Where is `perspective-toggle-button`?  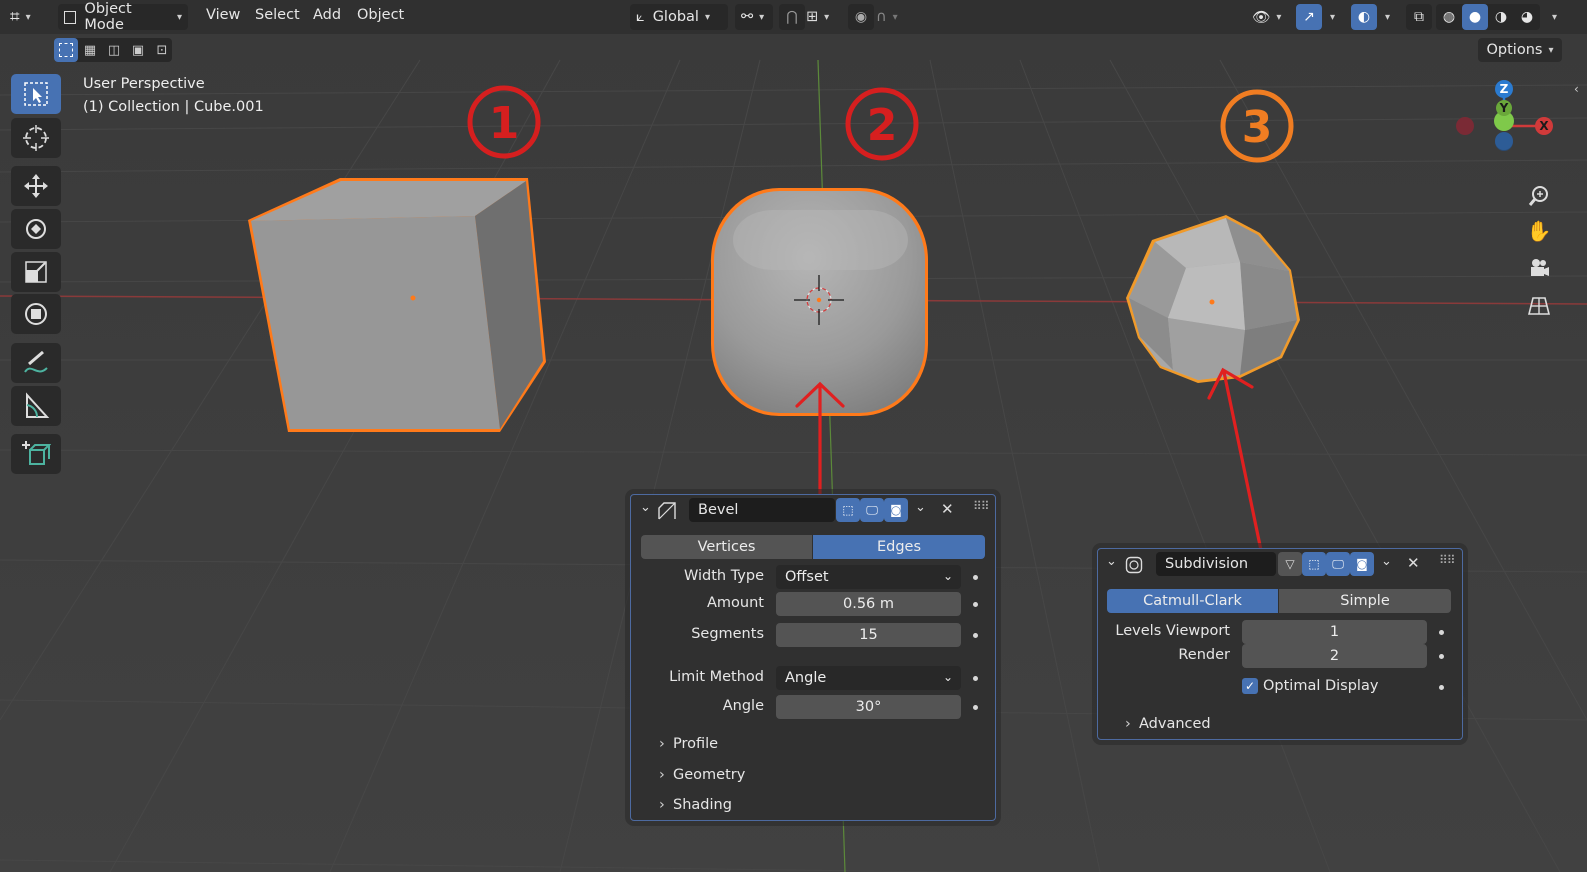
perspective-toggle-button is located at coordinates (1539, 306).